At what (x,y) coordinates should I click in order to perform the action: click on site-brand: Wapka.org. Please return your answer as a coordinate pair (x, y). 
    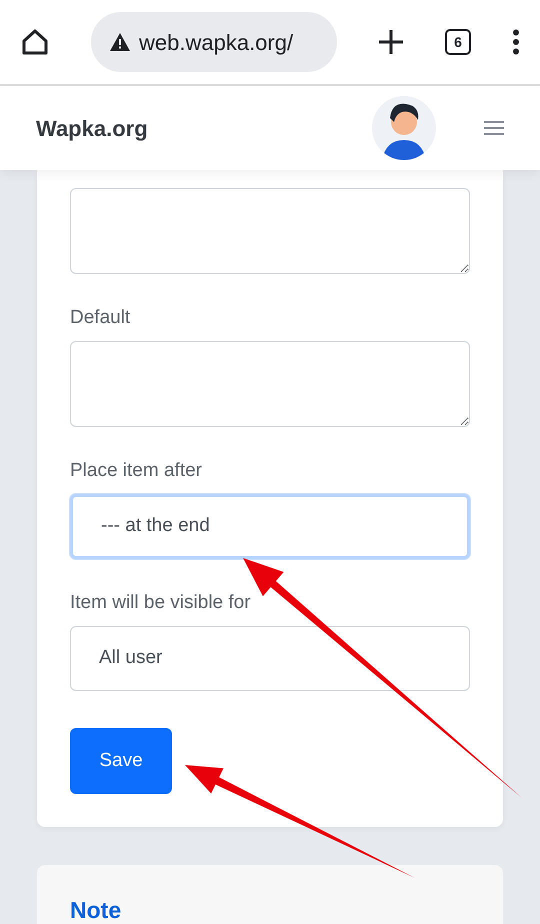
    Looking at the image, I should click on (92, 128).